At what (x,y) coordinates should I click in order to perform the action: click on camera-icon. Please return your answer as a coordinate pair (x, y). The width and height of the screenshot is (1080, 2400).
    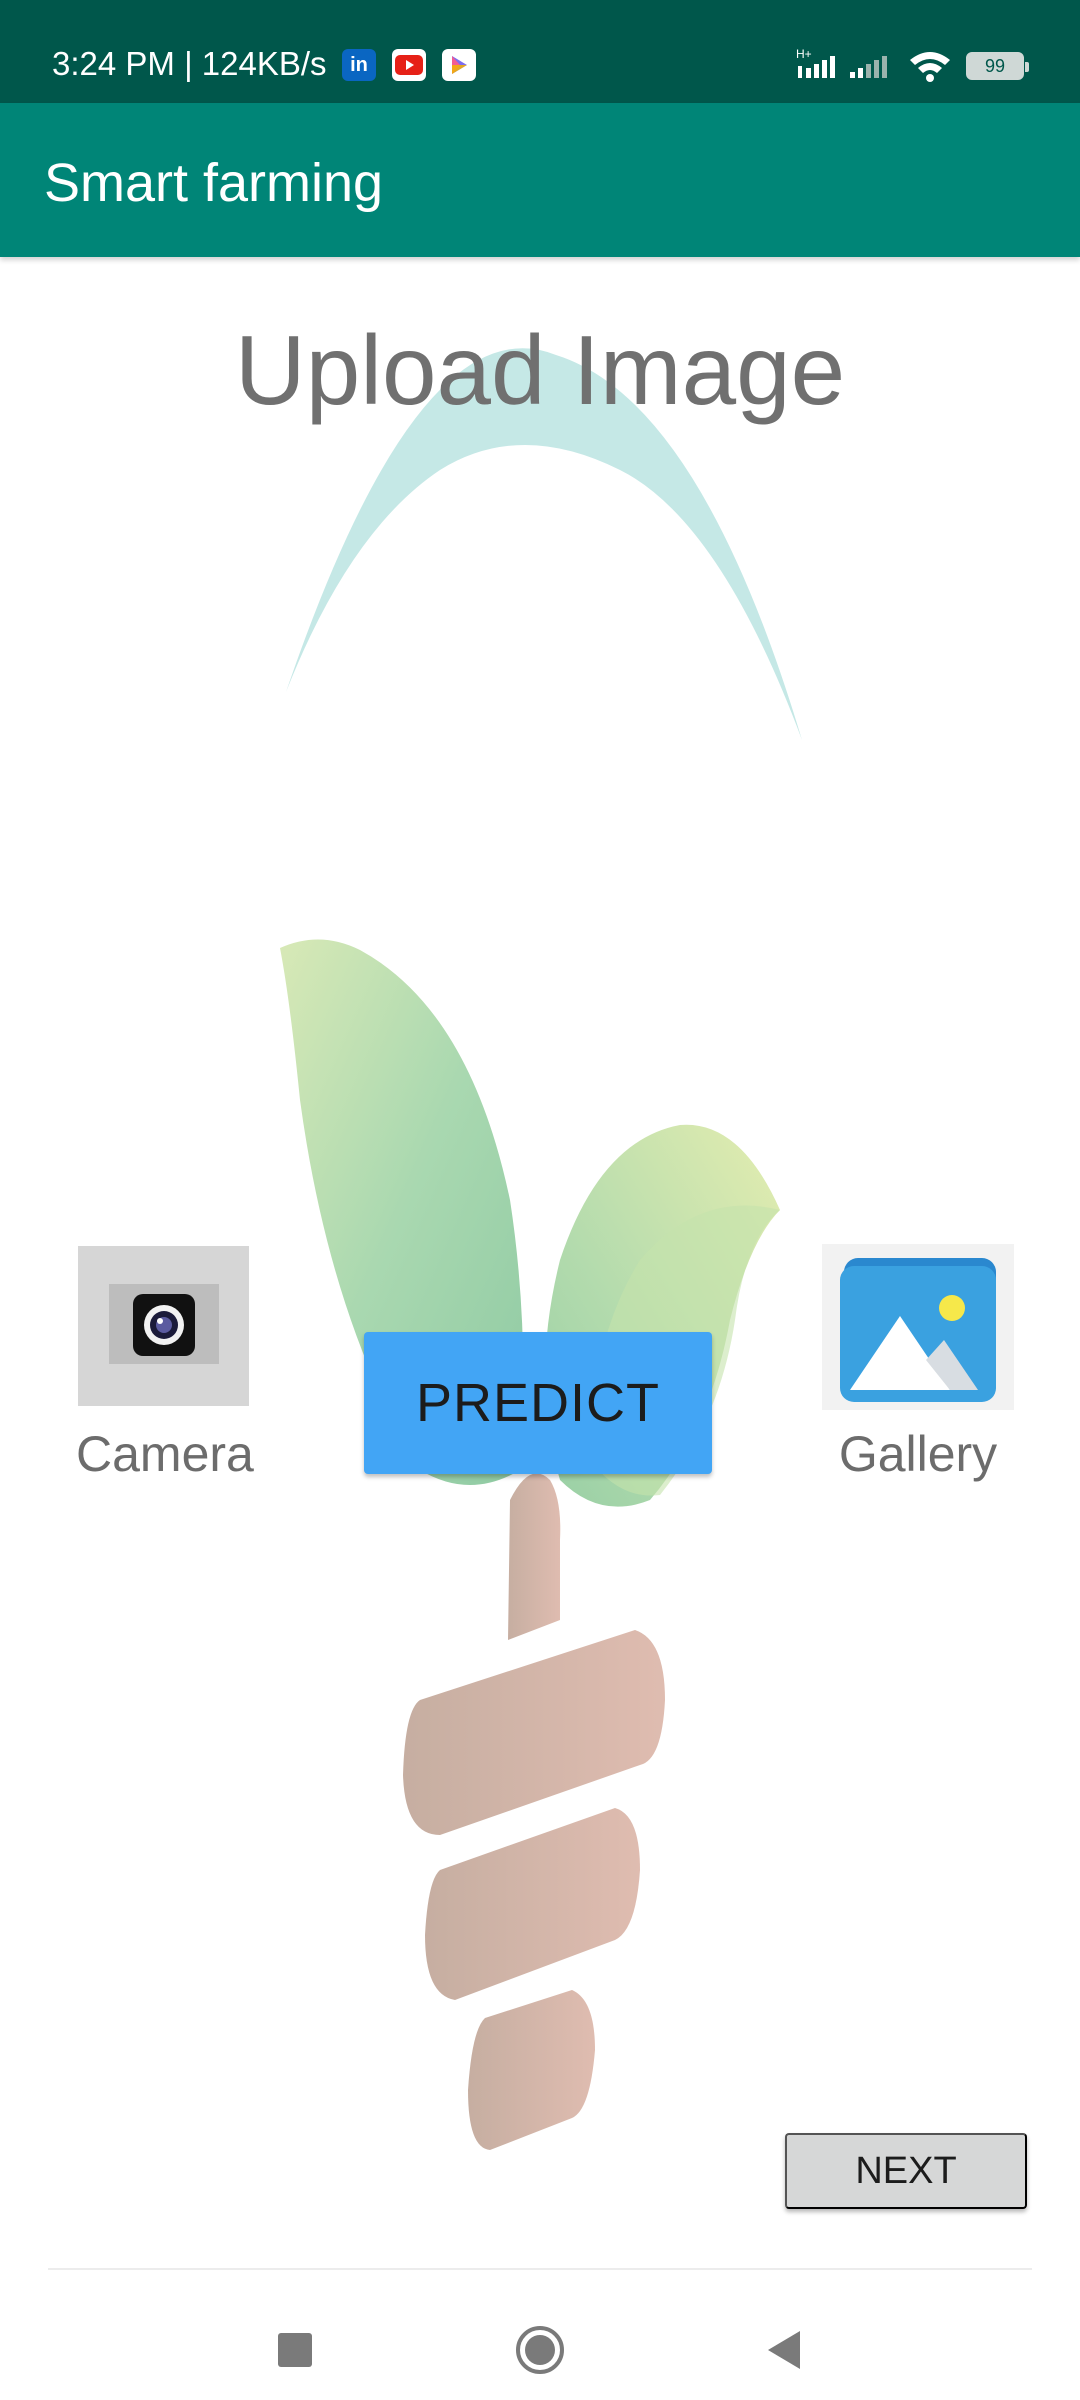
    Looking at the image, I should click on (164, 1324).